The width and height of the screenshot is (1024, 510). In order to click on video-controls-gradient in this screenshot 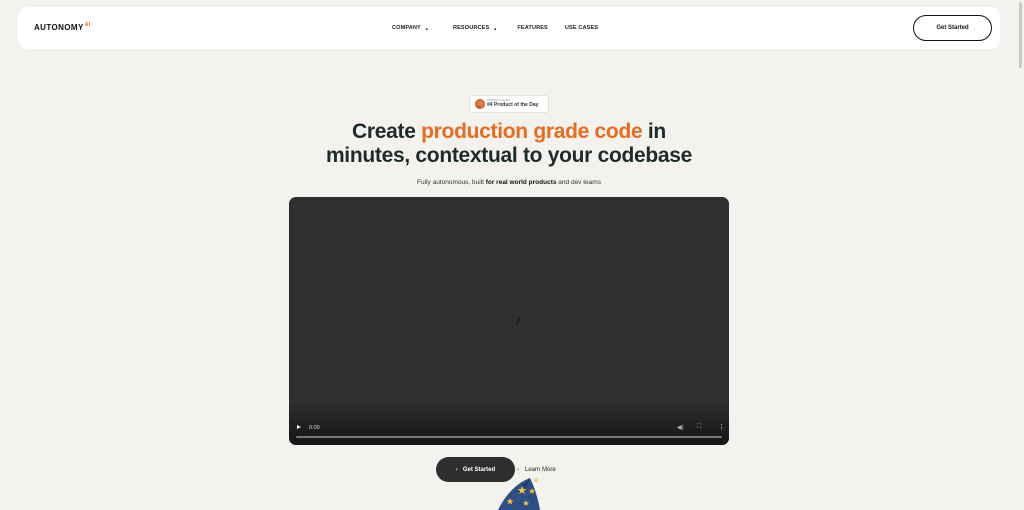, I will do `click(509, 422)`.